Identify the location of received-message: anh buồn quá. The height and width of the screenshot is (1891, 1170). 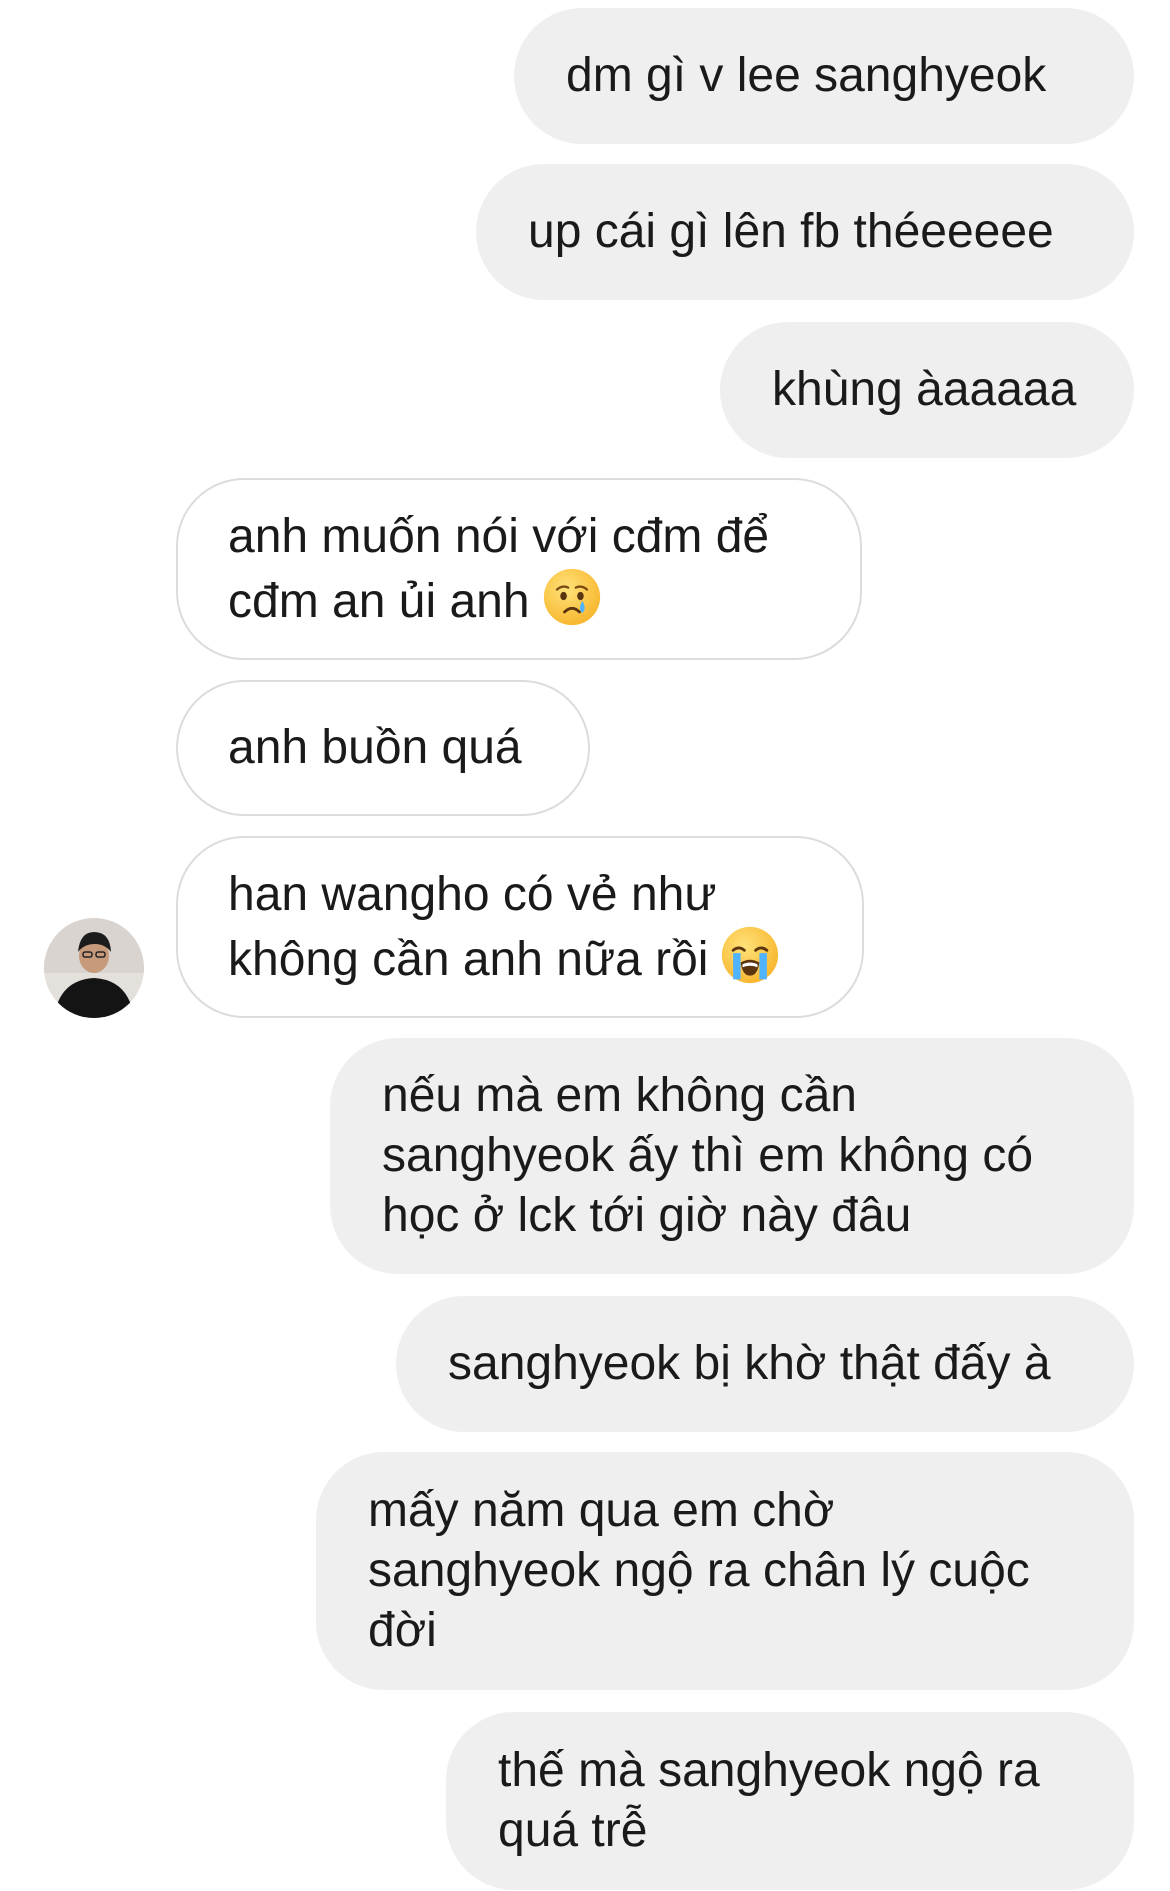
(383, 748).